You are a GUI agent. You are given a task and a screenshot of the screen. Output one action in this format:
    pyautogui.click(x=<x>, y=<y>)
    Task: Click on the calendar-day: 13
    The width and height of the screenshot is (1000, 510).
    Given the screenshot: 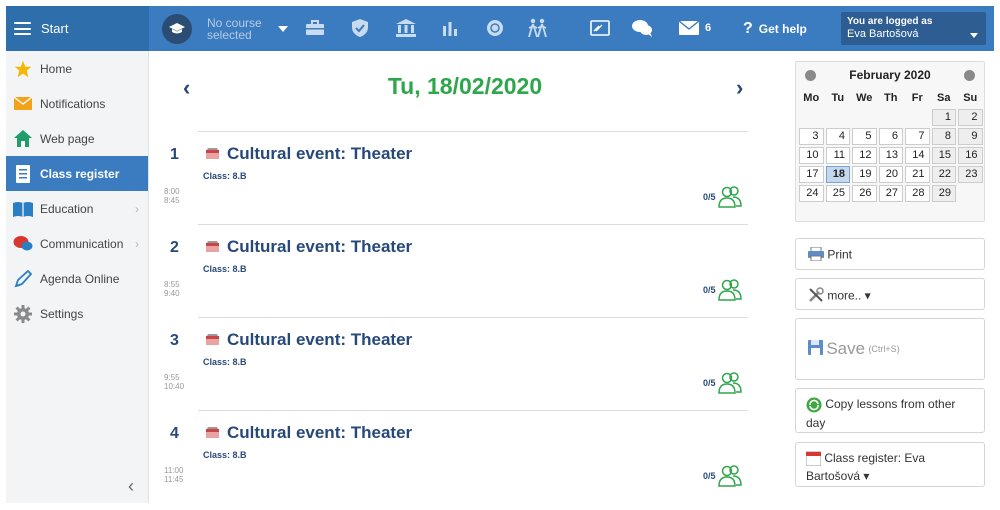 What is the action you would take?
    pyautogui.click(x=890, y=155)
    